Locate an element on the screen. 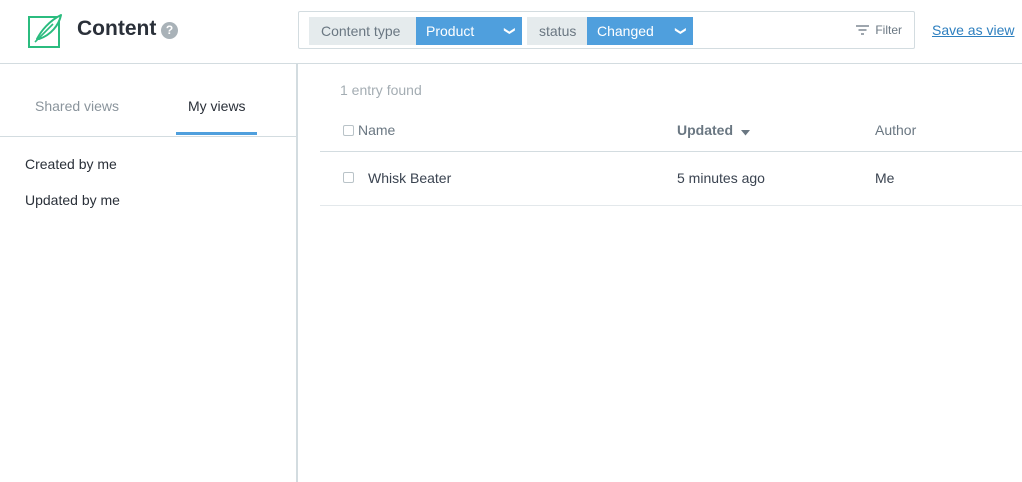  filter-button: Filter is located at coordinates (879, 30).